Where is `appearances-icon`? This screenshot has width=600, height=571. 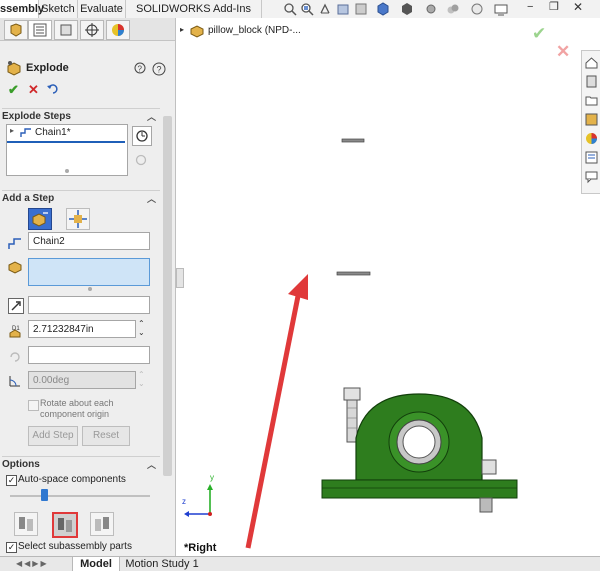 appearances-icon is located at coordinates (591, 138).